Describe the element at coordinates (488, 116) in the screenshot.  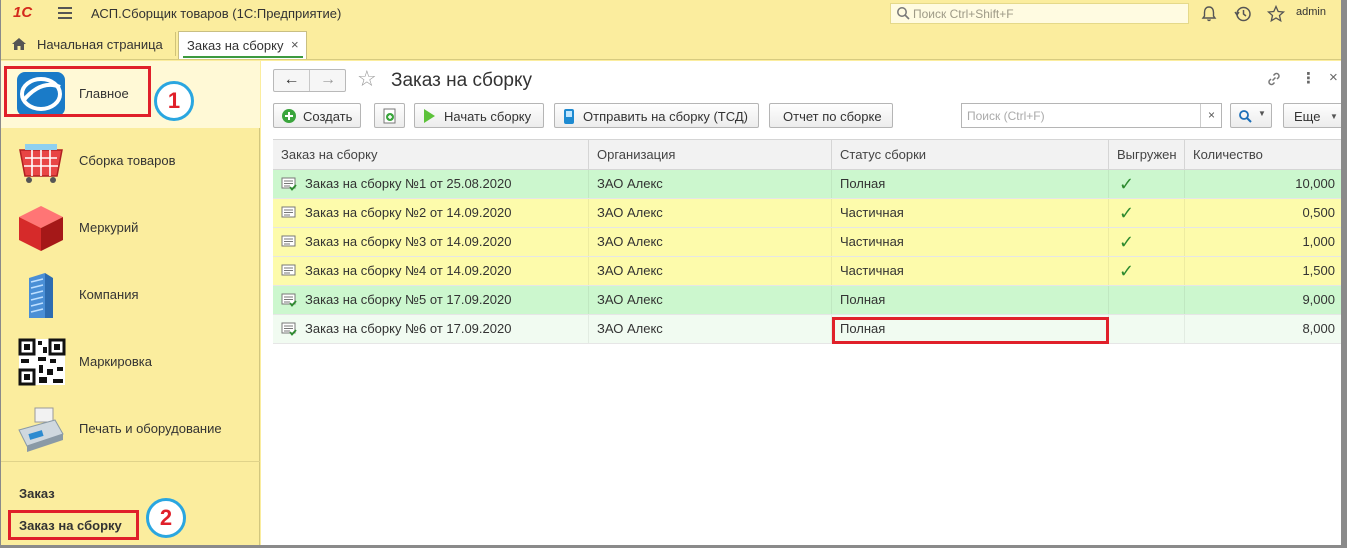
I see `start-assembly-label: Начать сборку` at that location.